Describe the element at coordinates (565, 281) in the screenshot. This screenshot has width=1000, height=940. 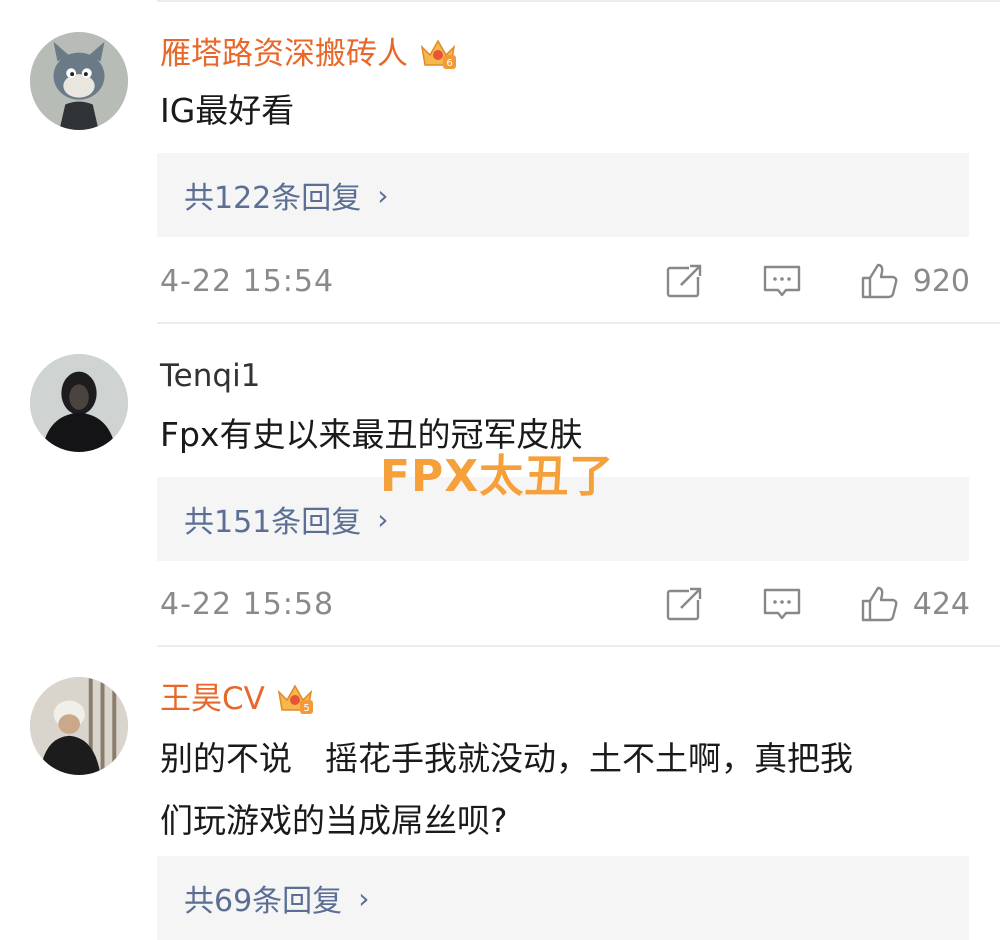
I see `comment-meta: 4-22 15:54 920` at that location.